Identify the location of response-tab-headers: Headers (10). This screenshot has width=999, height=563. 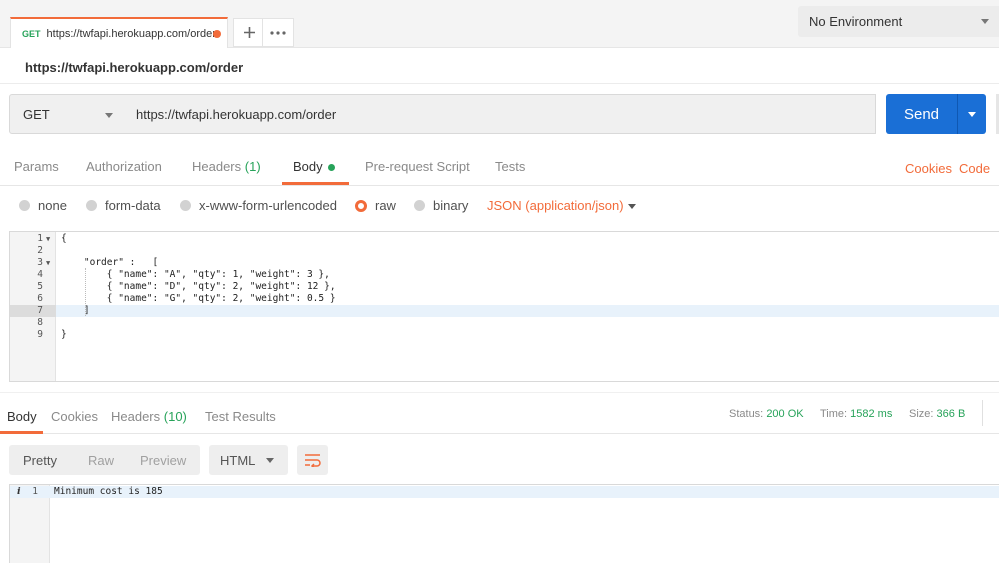
(149, 416).